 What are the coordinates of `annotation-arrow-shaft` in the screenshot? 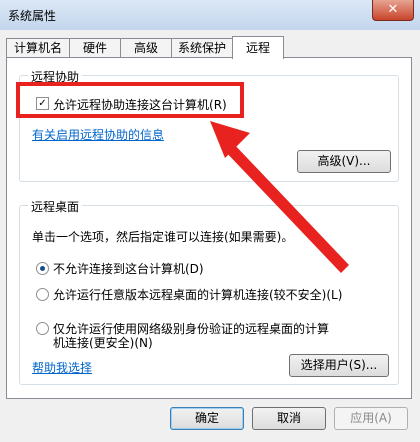 It's located at (286, 207).